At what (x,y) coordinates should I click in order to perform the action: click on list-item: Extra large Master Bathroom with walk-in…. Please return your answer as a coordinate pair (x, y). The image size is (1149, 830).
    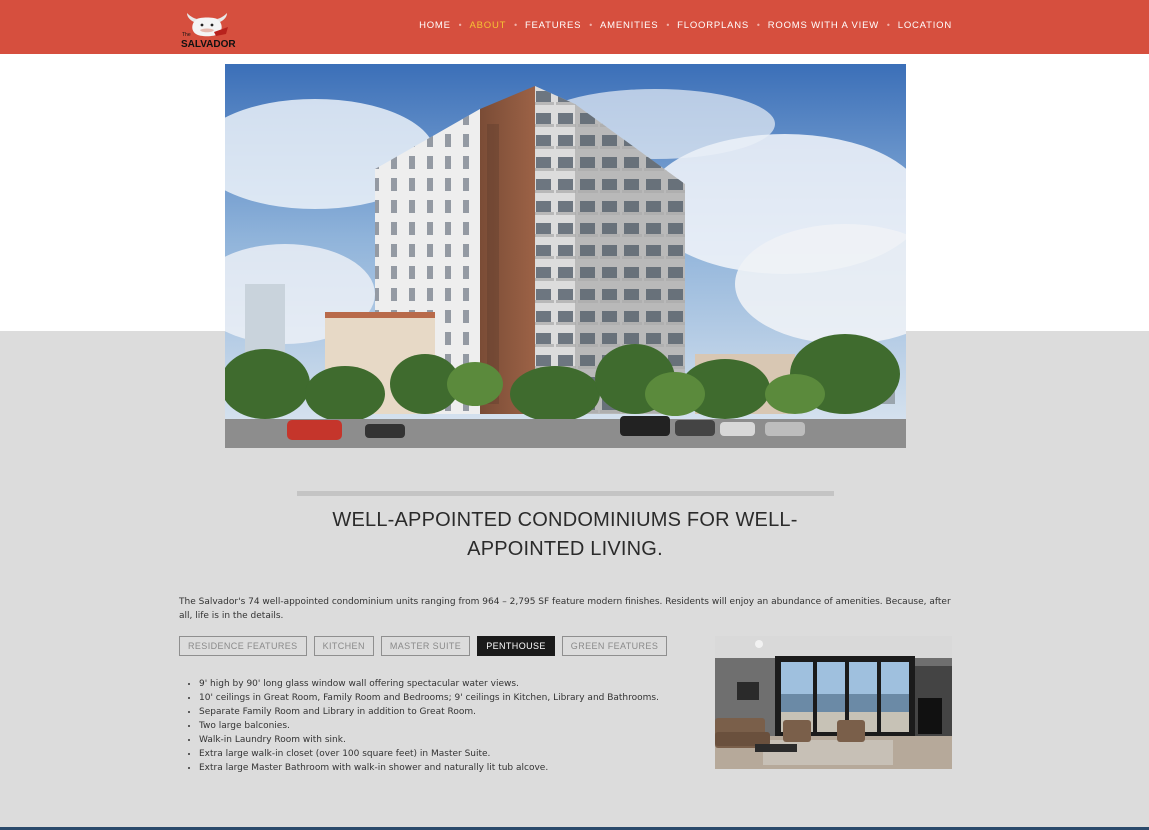
    Looking at the image, I should click on (459, 768).